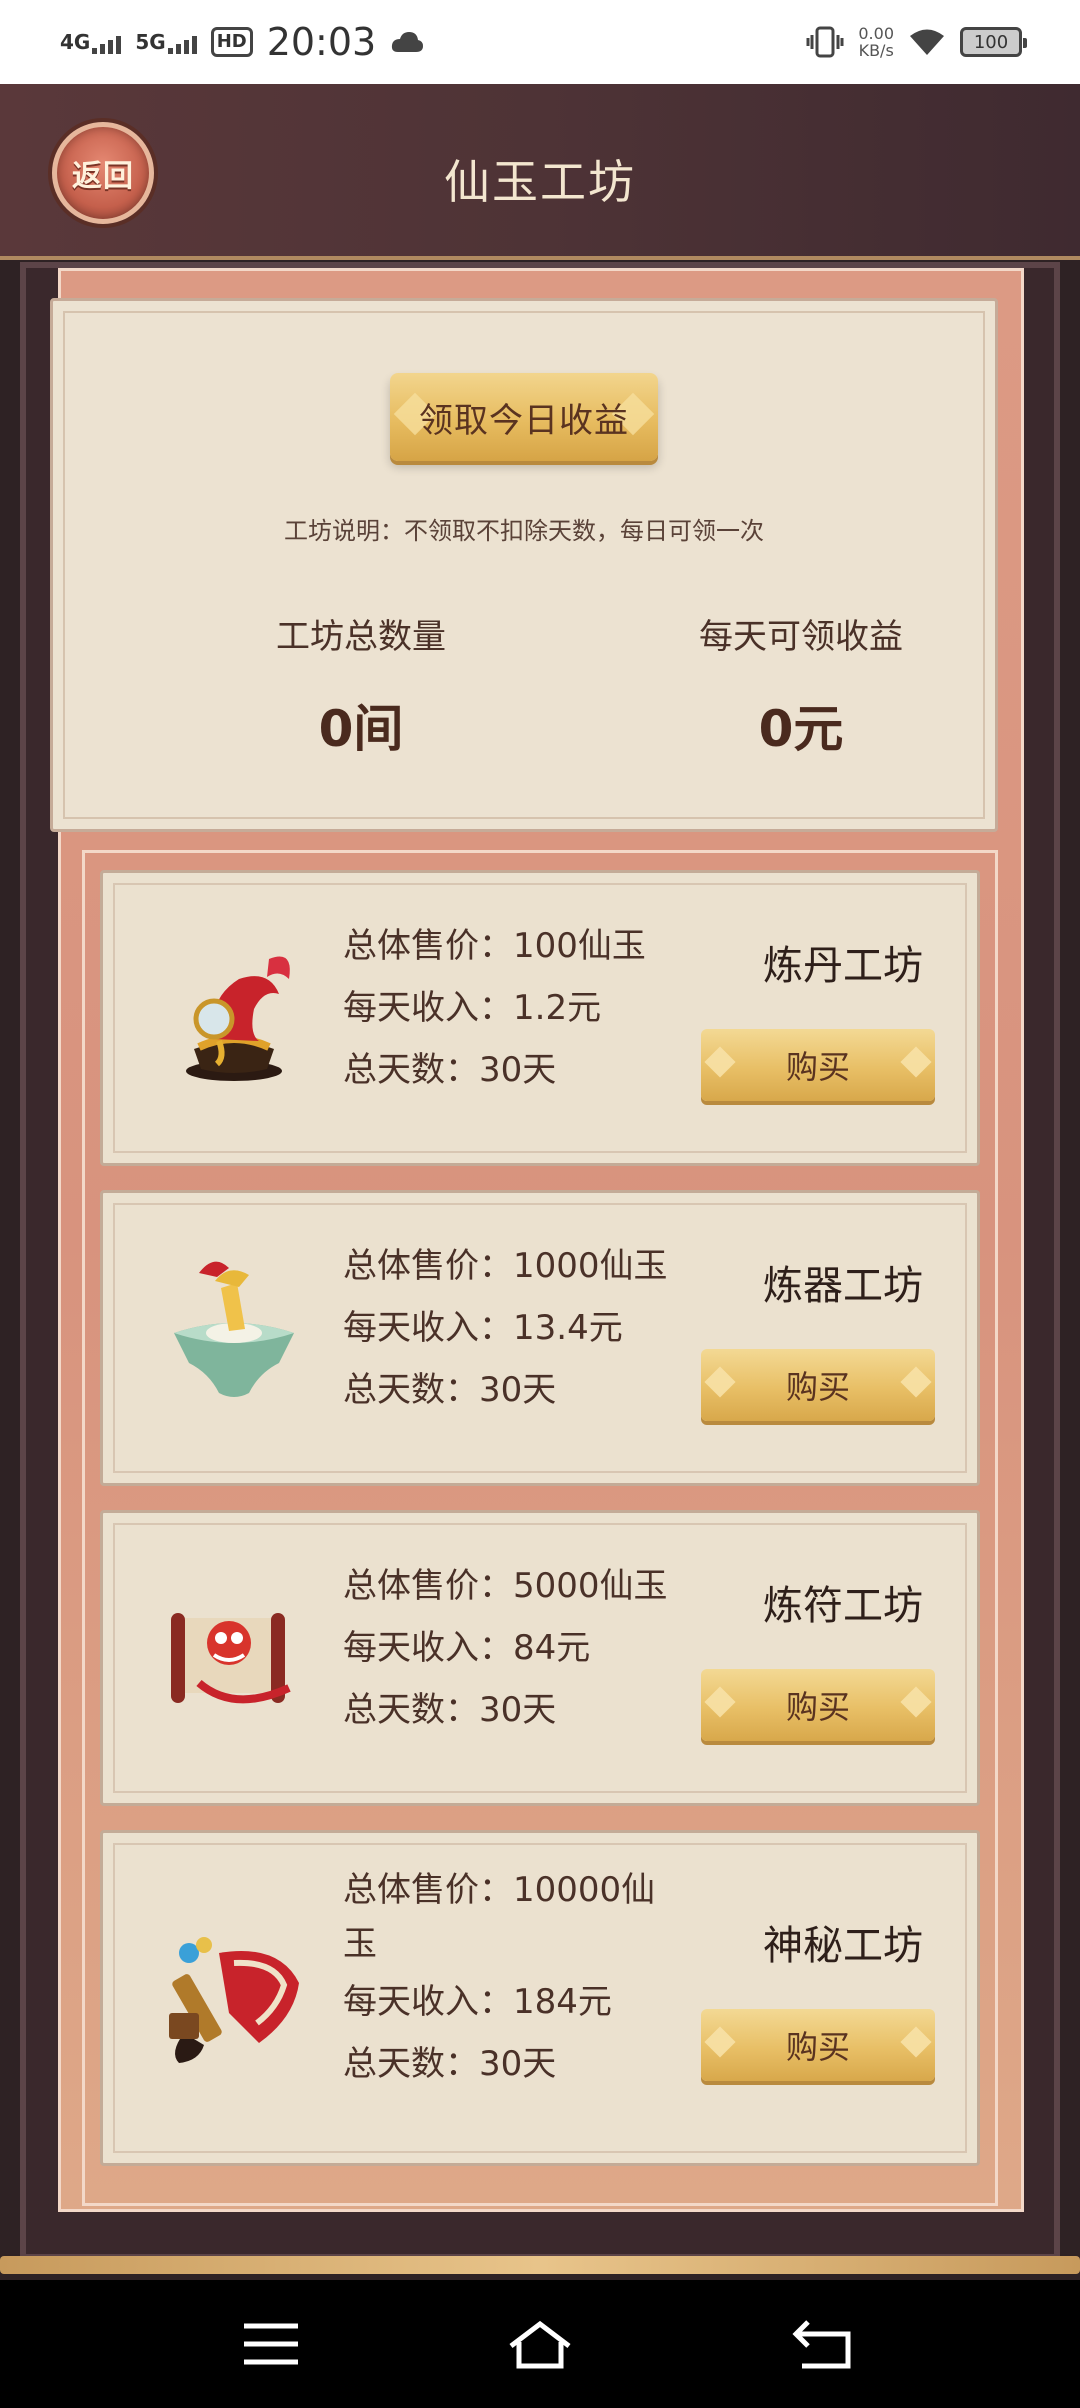  Describe the element at coordinates (231, 42) in the screenshot. I see `hd-voice-icon: HD` at that location.